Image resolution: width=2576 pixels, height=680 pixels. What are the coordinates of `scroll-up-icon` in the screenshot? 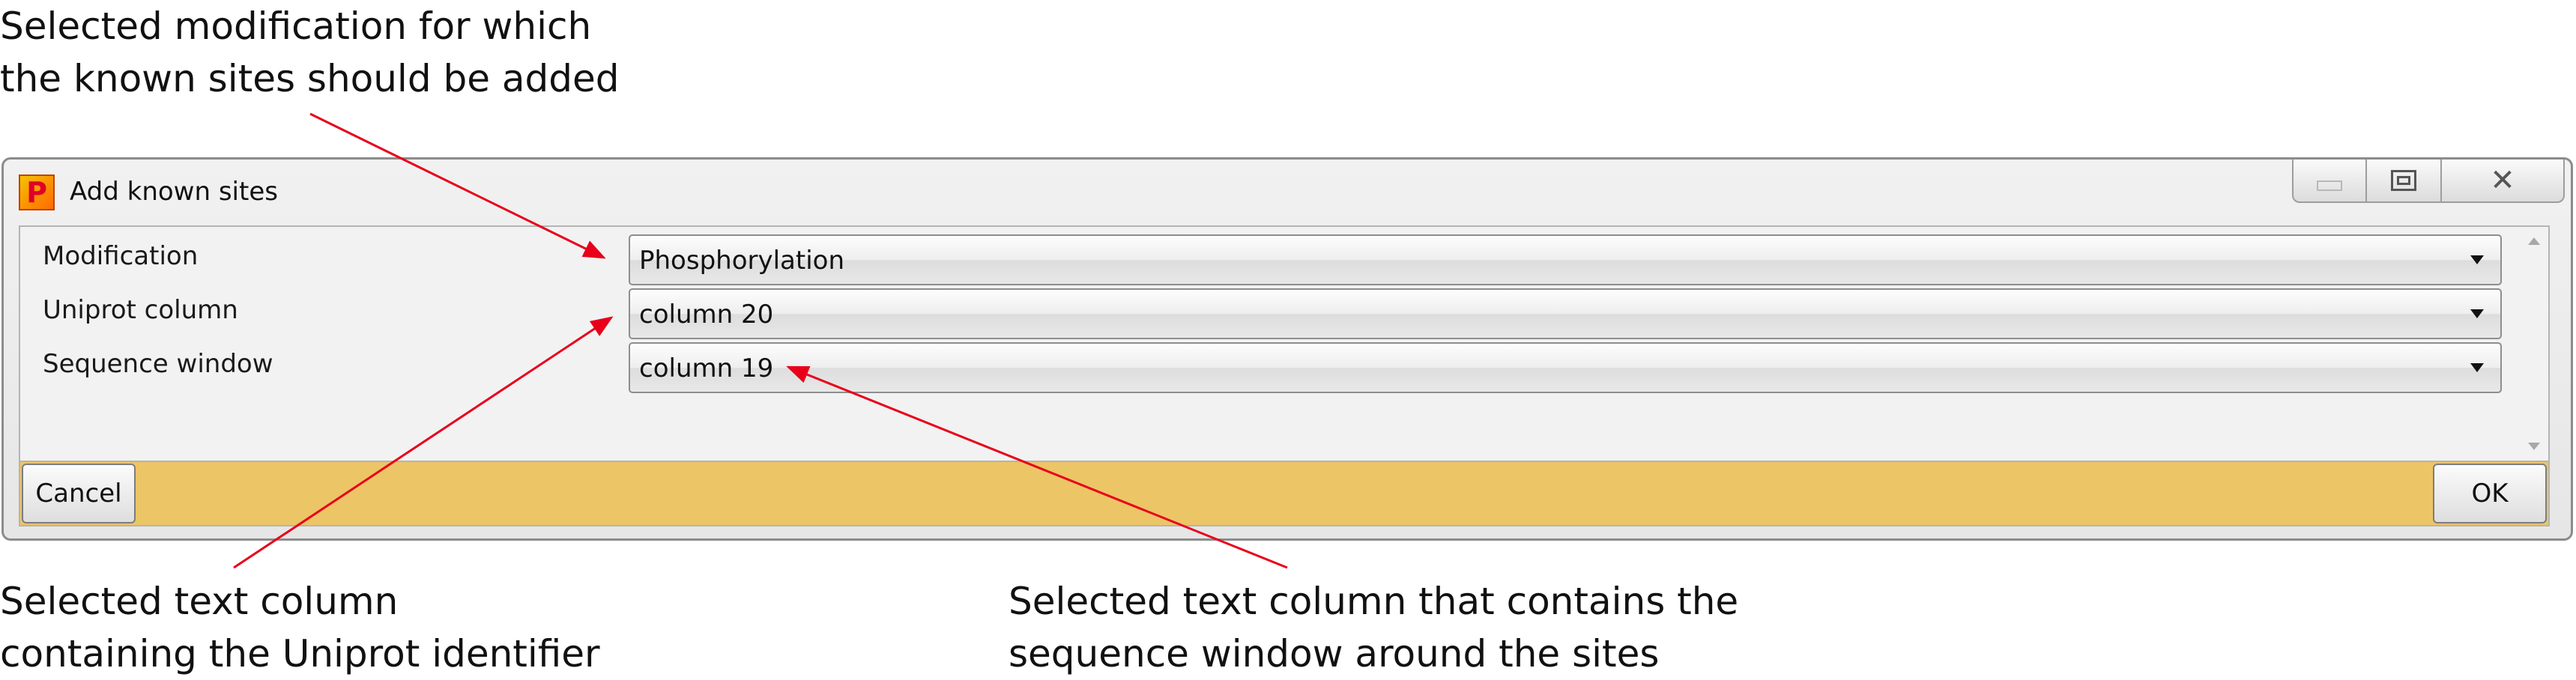 It's located at (2534, 241).